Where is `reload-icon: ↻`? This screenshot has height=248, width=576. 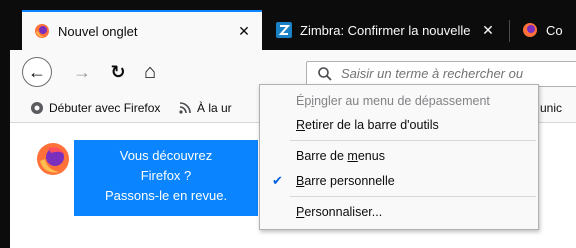
reload-icon: ↻ is located at coordinates (118, 71).